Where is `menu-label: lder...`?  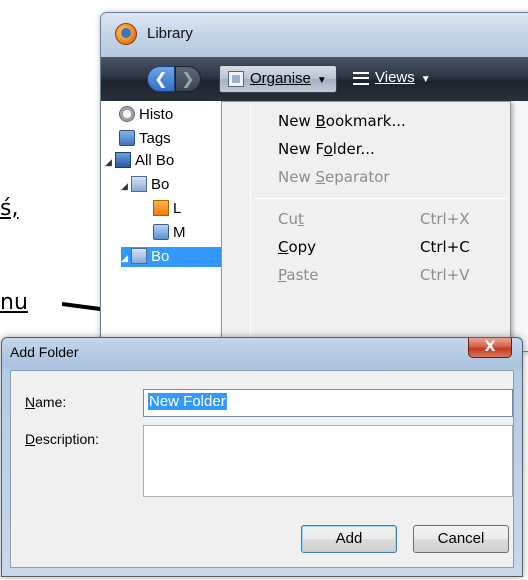
menu-label: lder... is located at coordinates (353, 149).